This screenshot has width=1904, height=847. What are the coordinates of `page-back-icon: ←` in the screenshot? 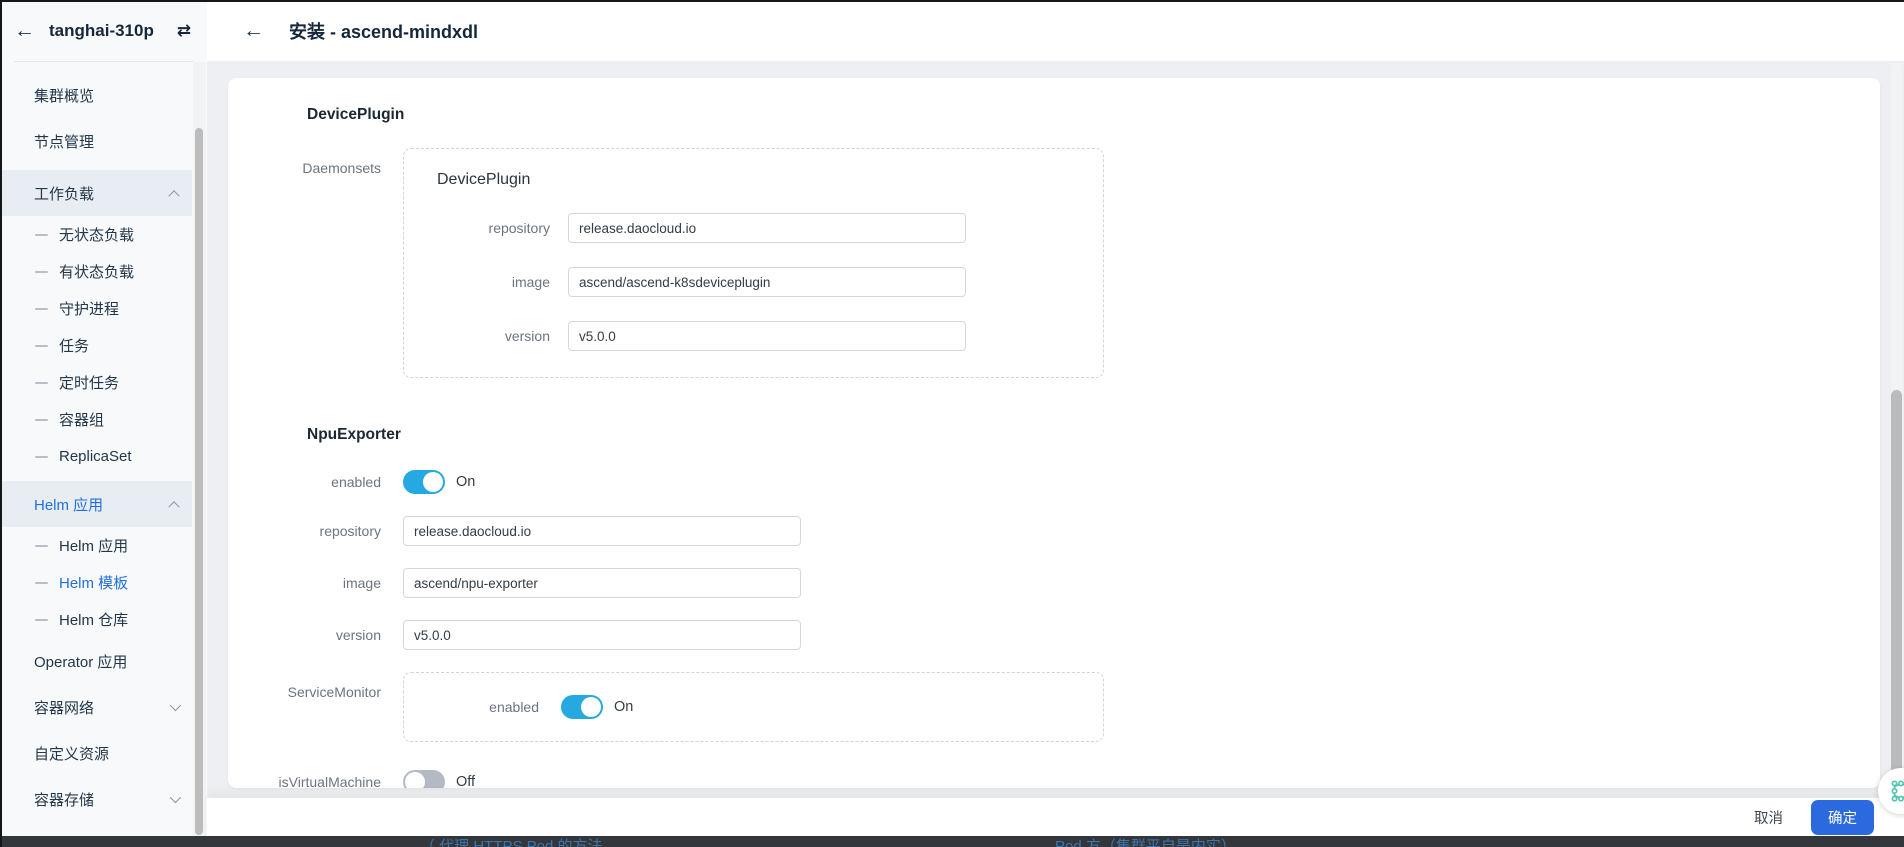 It's located at (253, 30).